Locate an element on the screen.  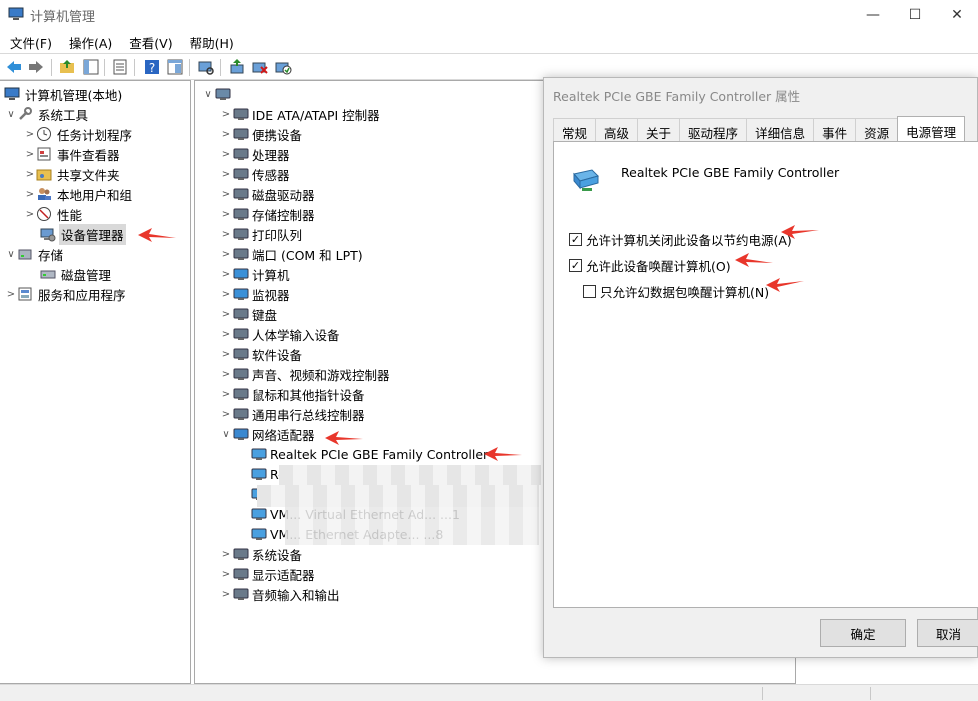
checkbox-allow-wake: ✓ is located at coordinates (575, 265).